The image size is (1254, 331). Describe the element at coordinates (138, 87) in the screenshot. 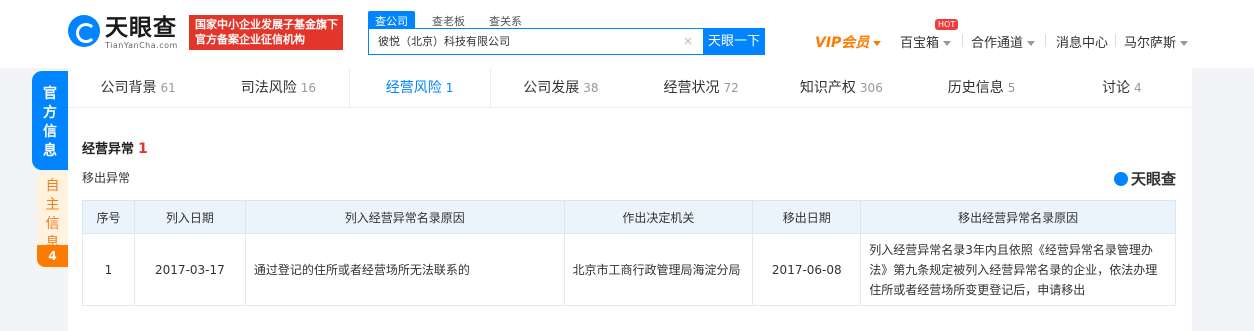

I see `tab-company-background: 公司背景 61` at that location.